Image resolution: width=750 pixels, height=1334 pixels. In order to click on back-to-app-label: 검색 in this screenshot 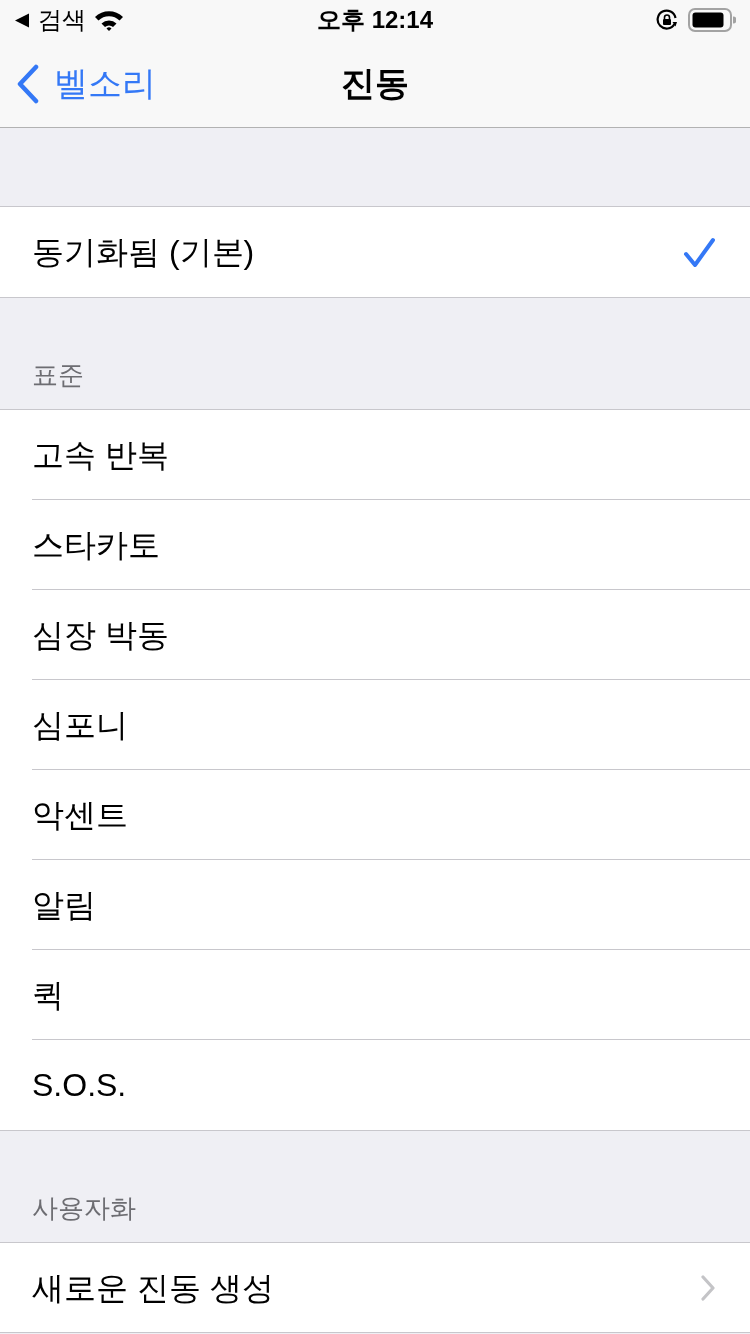, I will do `click(62, 20)`.